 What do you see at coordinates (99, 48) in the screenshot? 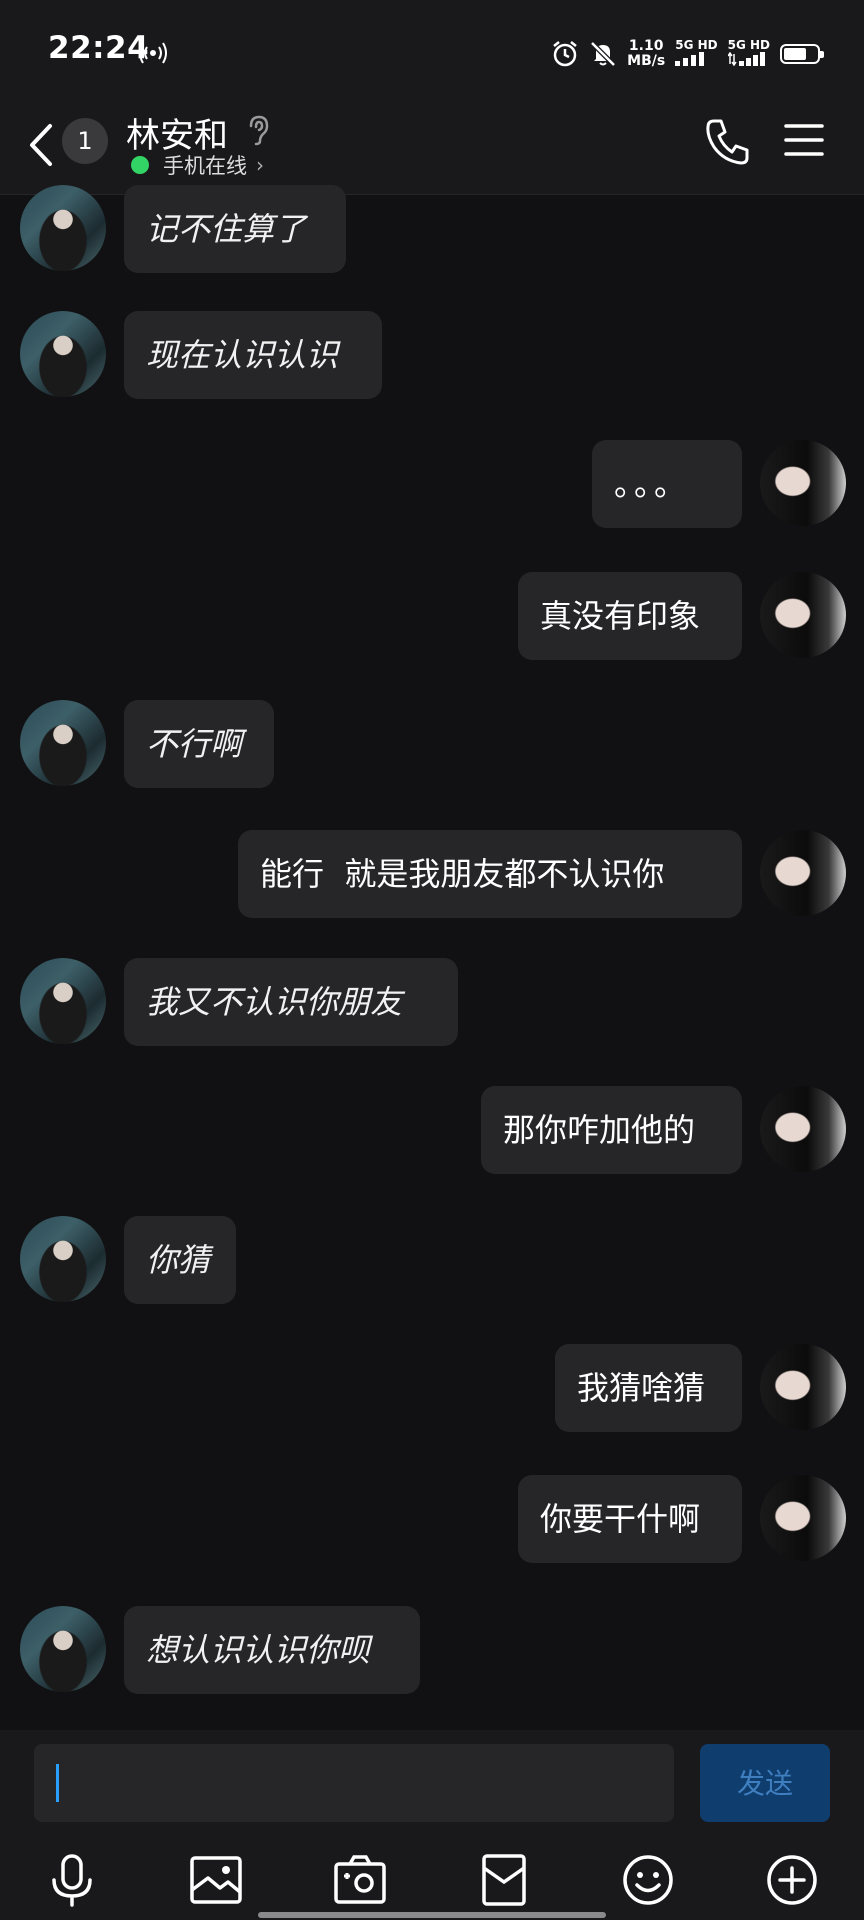
I see `status-time: 22:24` at bounding box center [99, 48].